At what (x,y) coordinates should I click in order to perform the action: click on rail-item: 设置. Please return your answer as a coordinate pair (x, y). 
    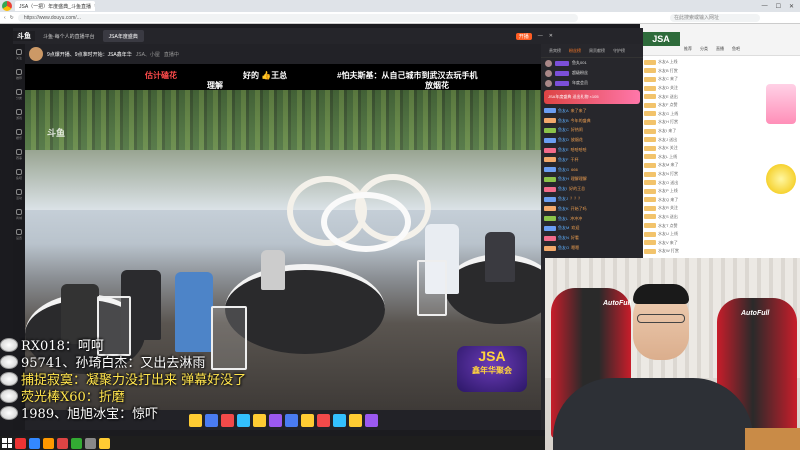
    Looking at the image, I should click on (19, 234).